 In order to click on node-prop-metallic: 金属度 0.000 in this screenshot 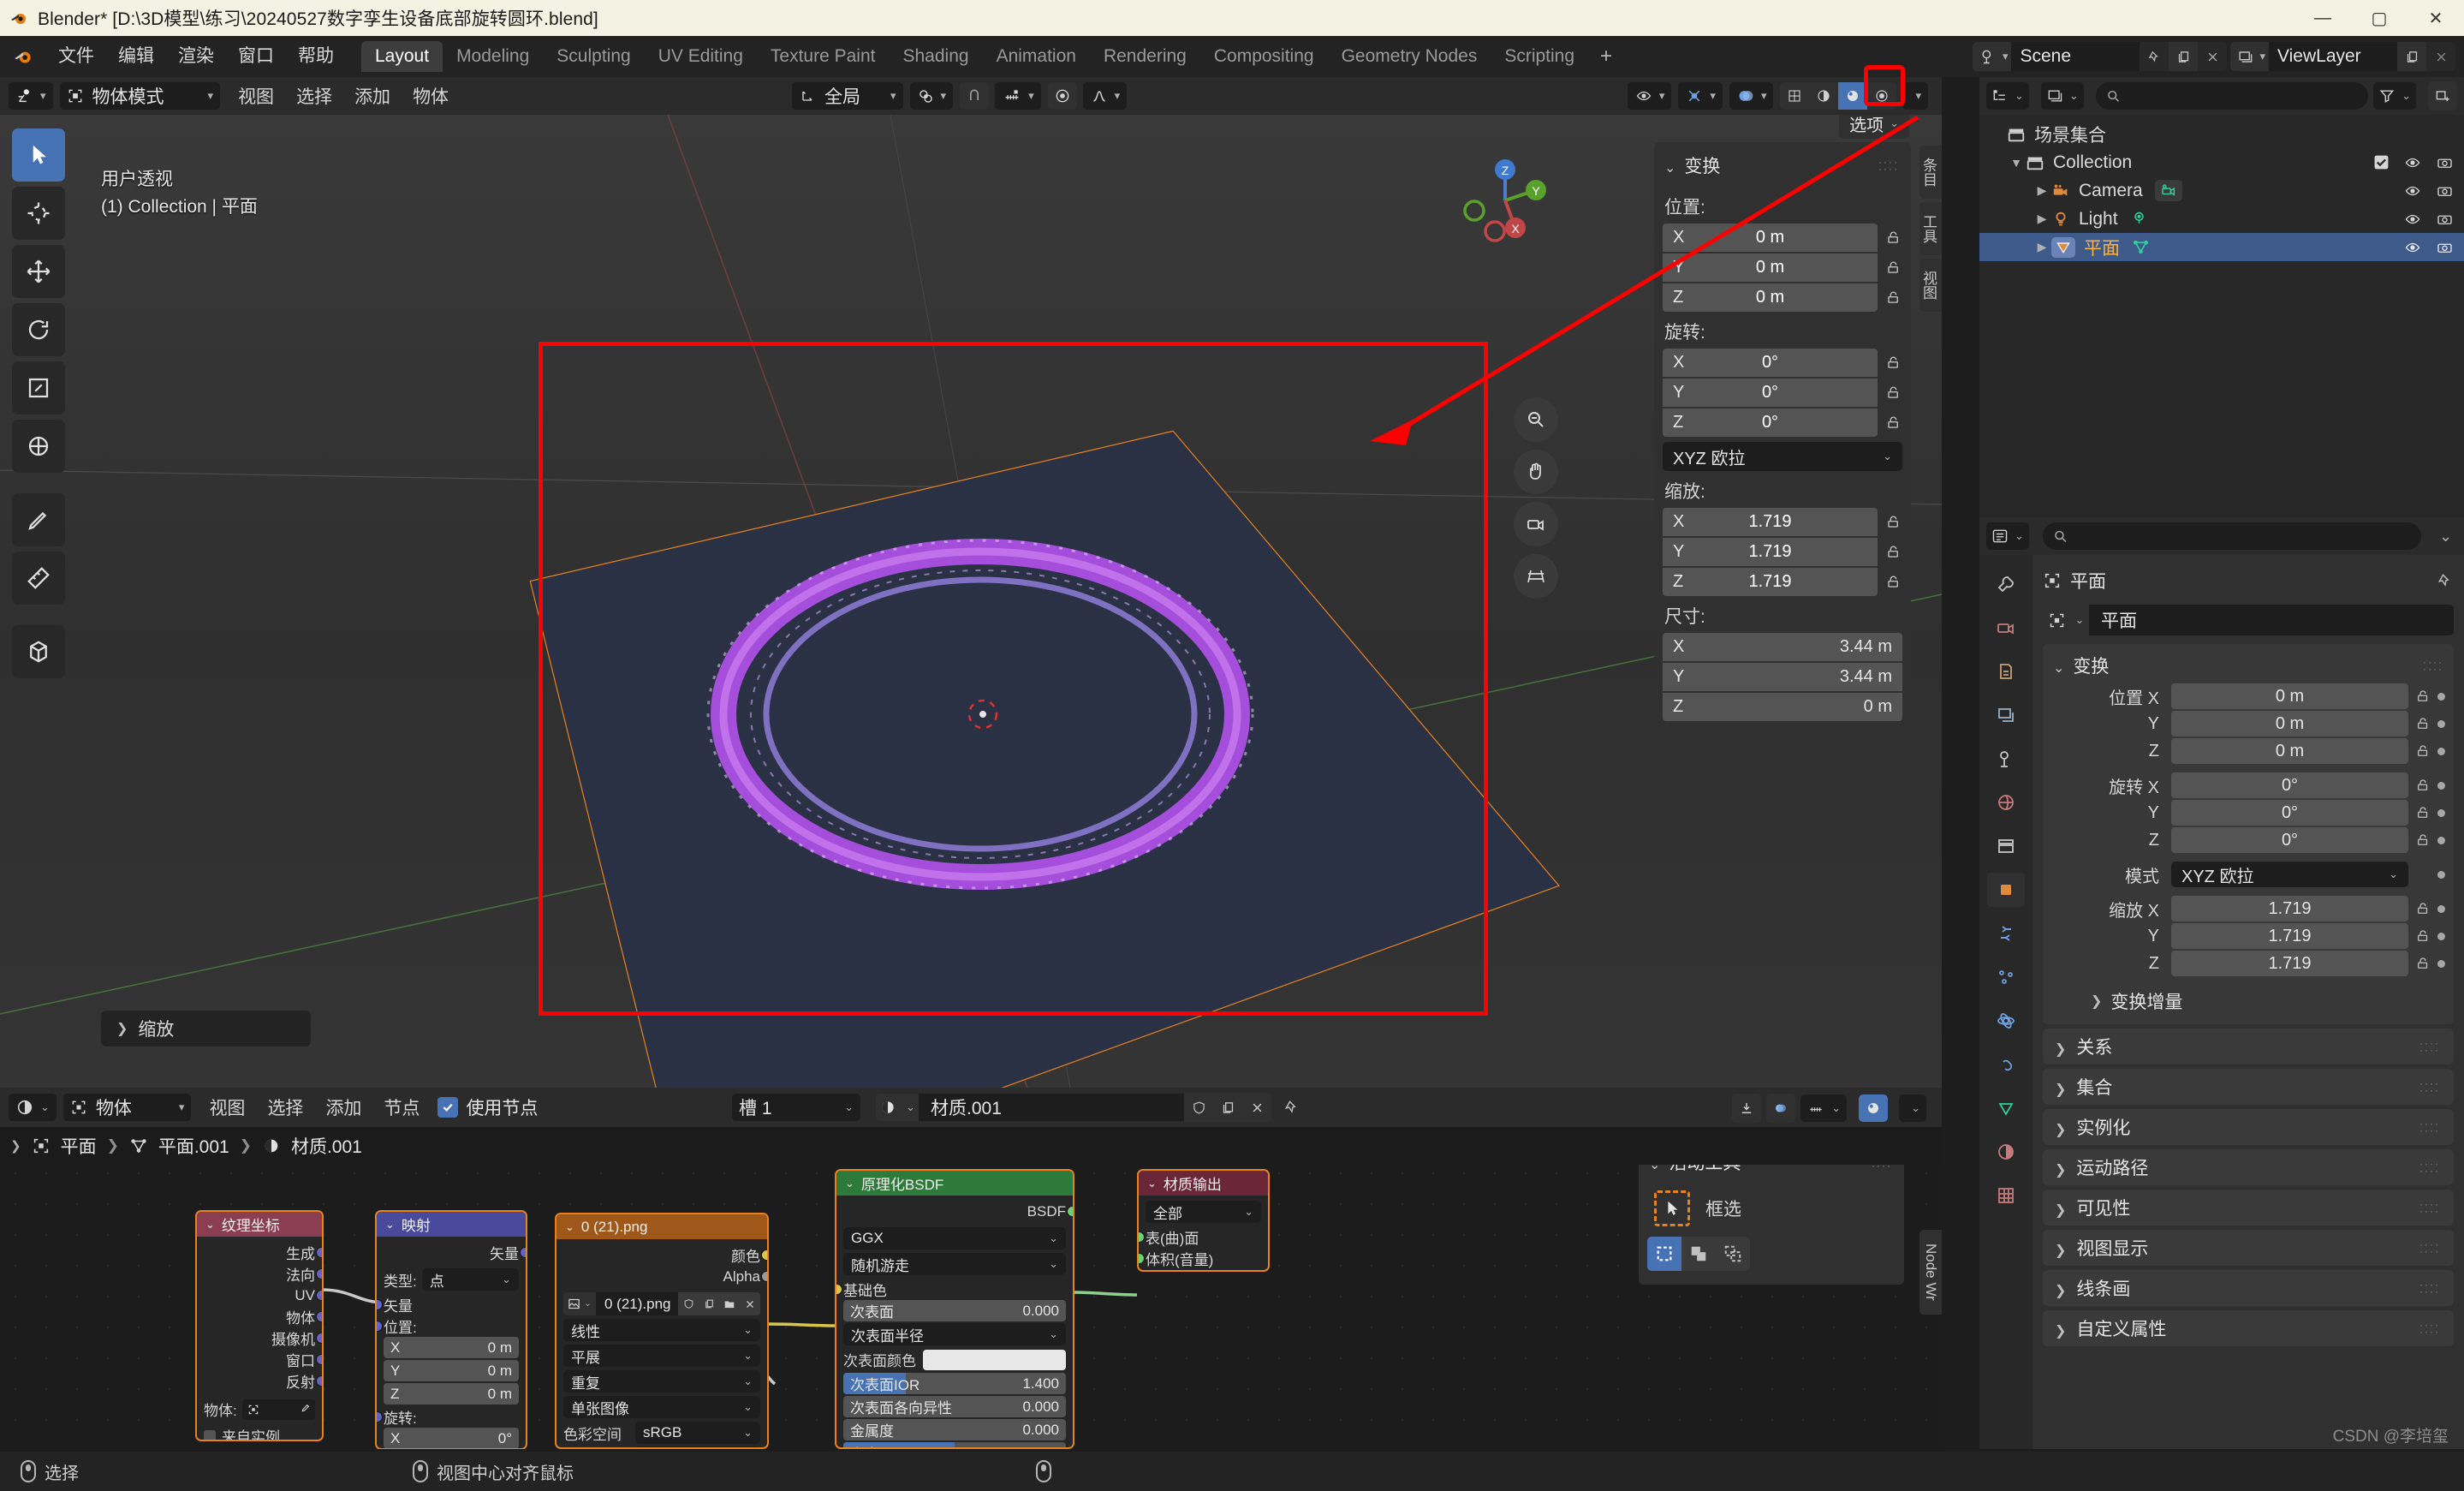, I will do `click(955, 1429)`.